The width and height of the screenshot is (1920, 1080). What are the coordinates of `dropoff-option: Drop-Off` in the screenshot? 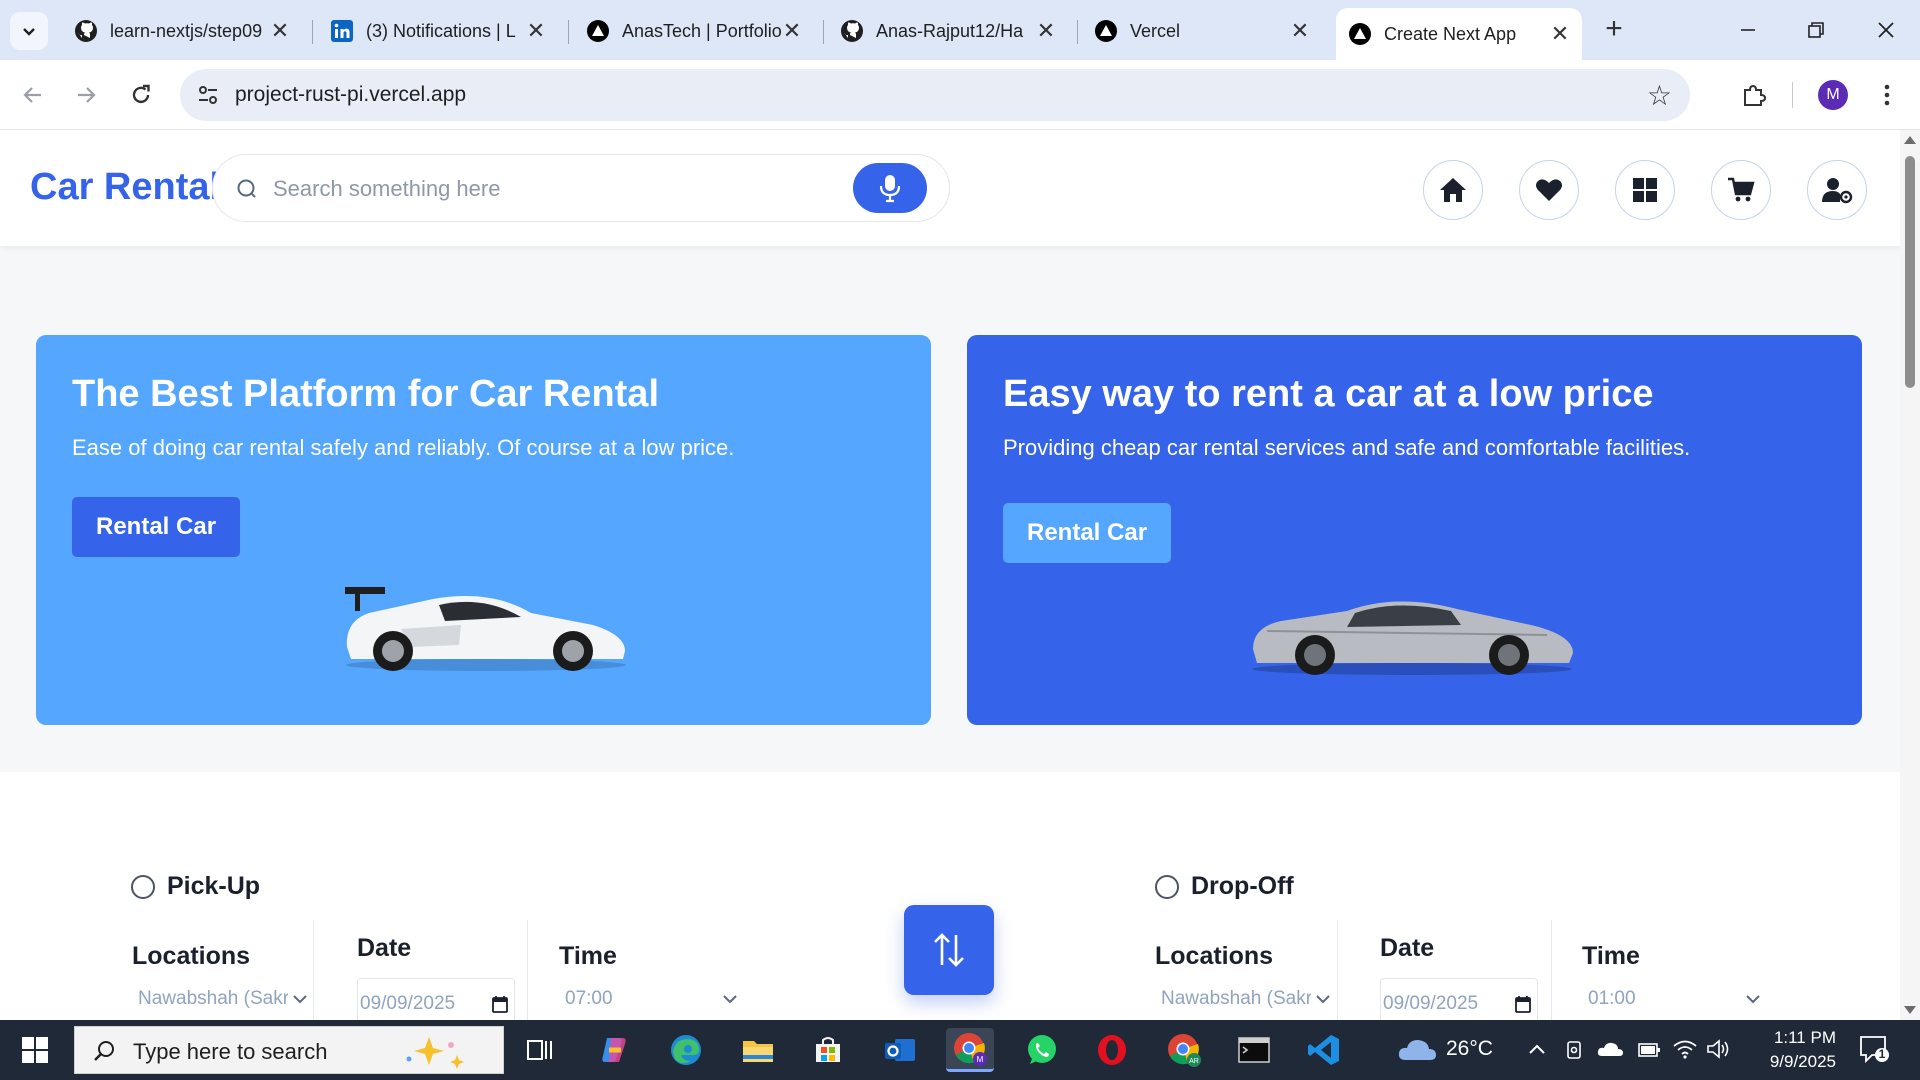 It's located at (1224, 886).